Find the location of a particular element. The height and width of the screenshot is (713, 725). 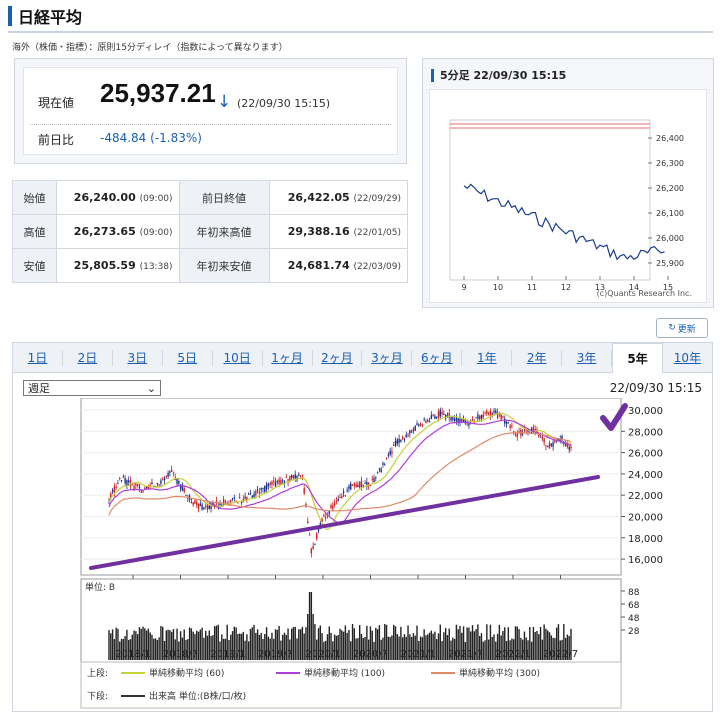

refresh-button: ↻ 更新 is located at coordinates (682, 328).